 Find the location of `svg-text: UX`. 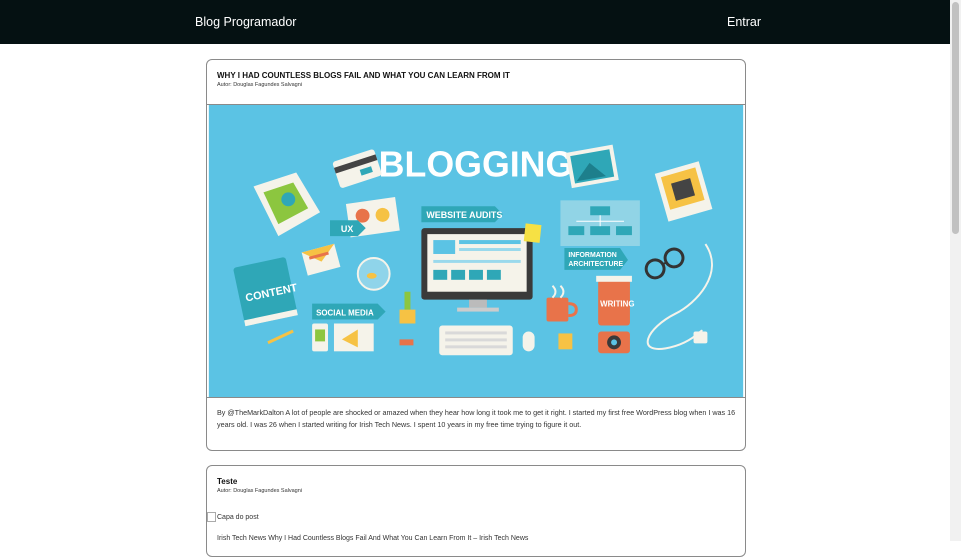

svg-text: UX is located at coordinates (347, 229).